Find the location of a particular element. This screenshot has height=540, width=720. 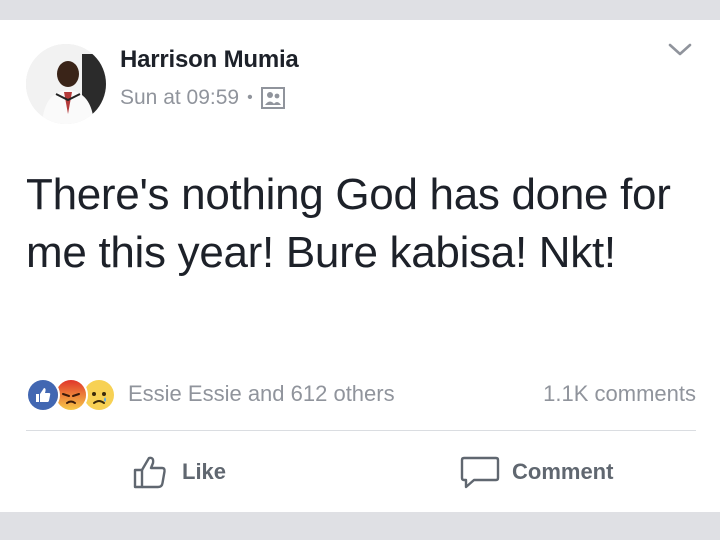

comment-label: Comment is located at coordinates (563, 471).